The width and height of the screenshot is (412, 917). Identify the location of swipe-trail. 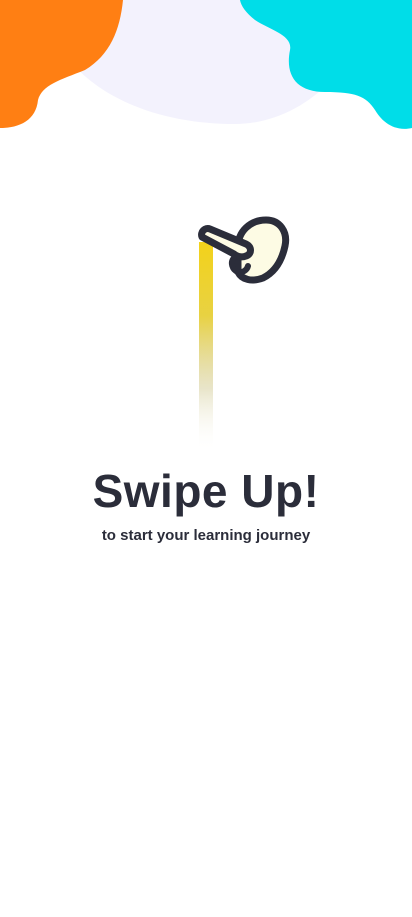
(206, 347).